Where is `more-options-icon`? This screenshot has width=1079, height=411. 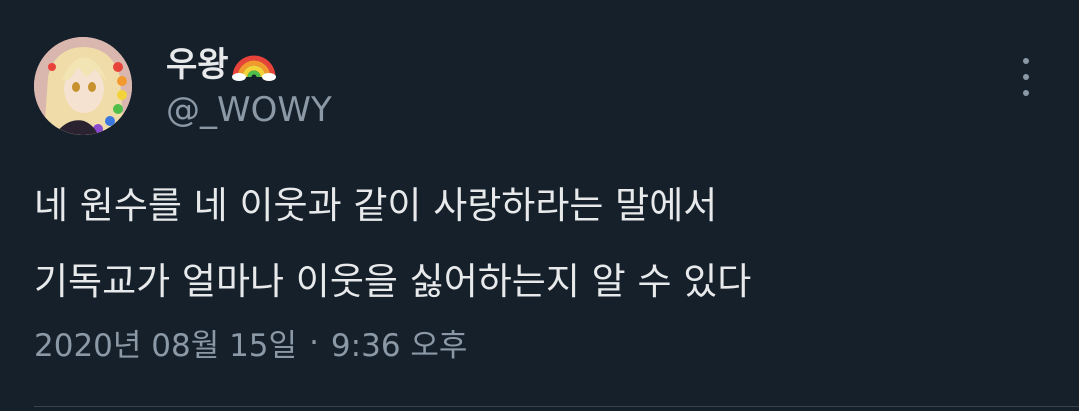
more-options-icon is located at coordinates (1026, 61).